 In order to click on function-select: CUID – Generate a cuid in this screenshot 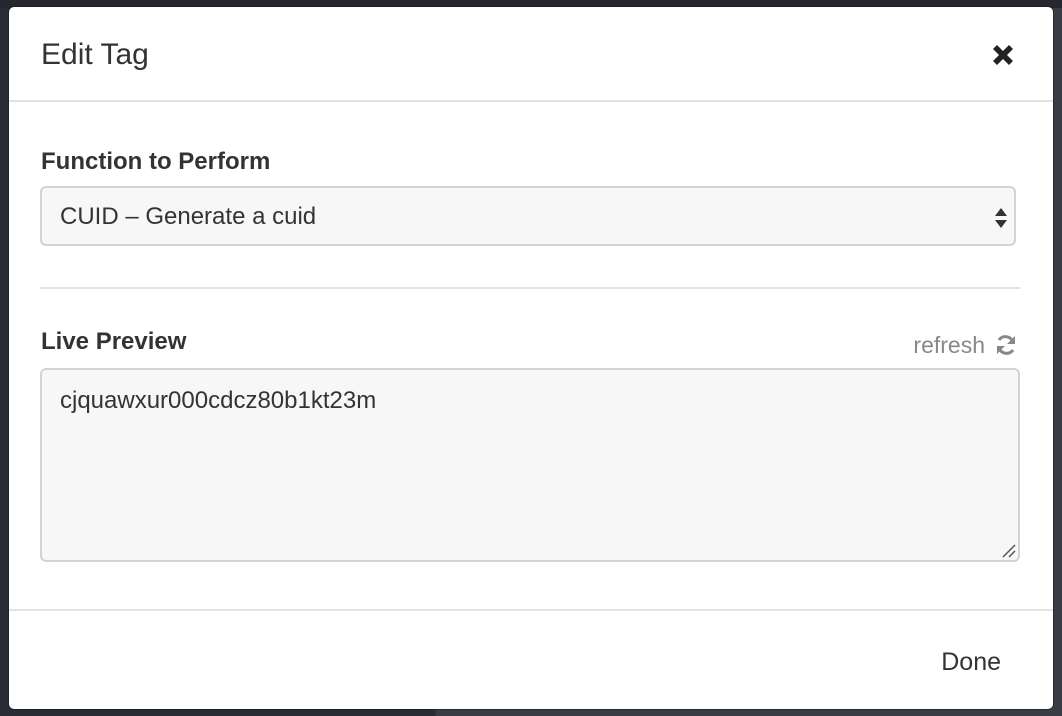, I will do `click(528, 216)`.